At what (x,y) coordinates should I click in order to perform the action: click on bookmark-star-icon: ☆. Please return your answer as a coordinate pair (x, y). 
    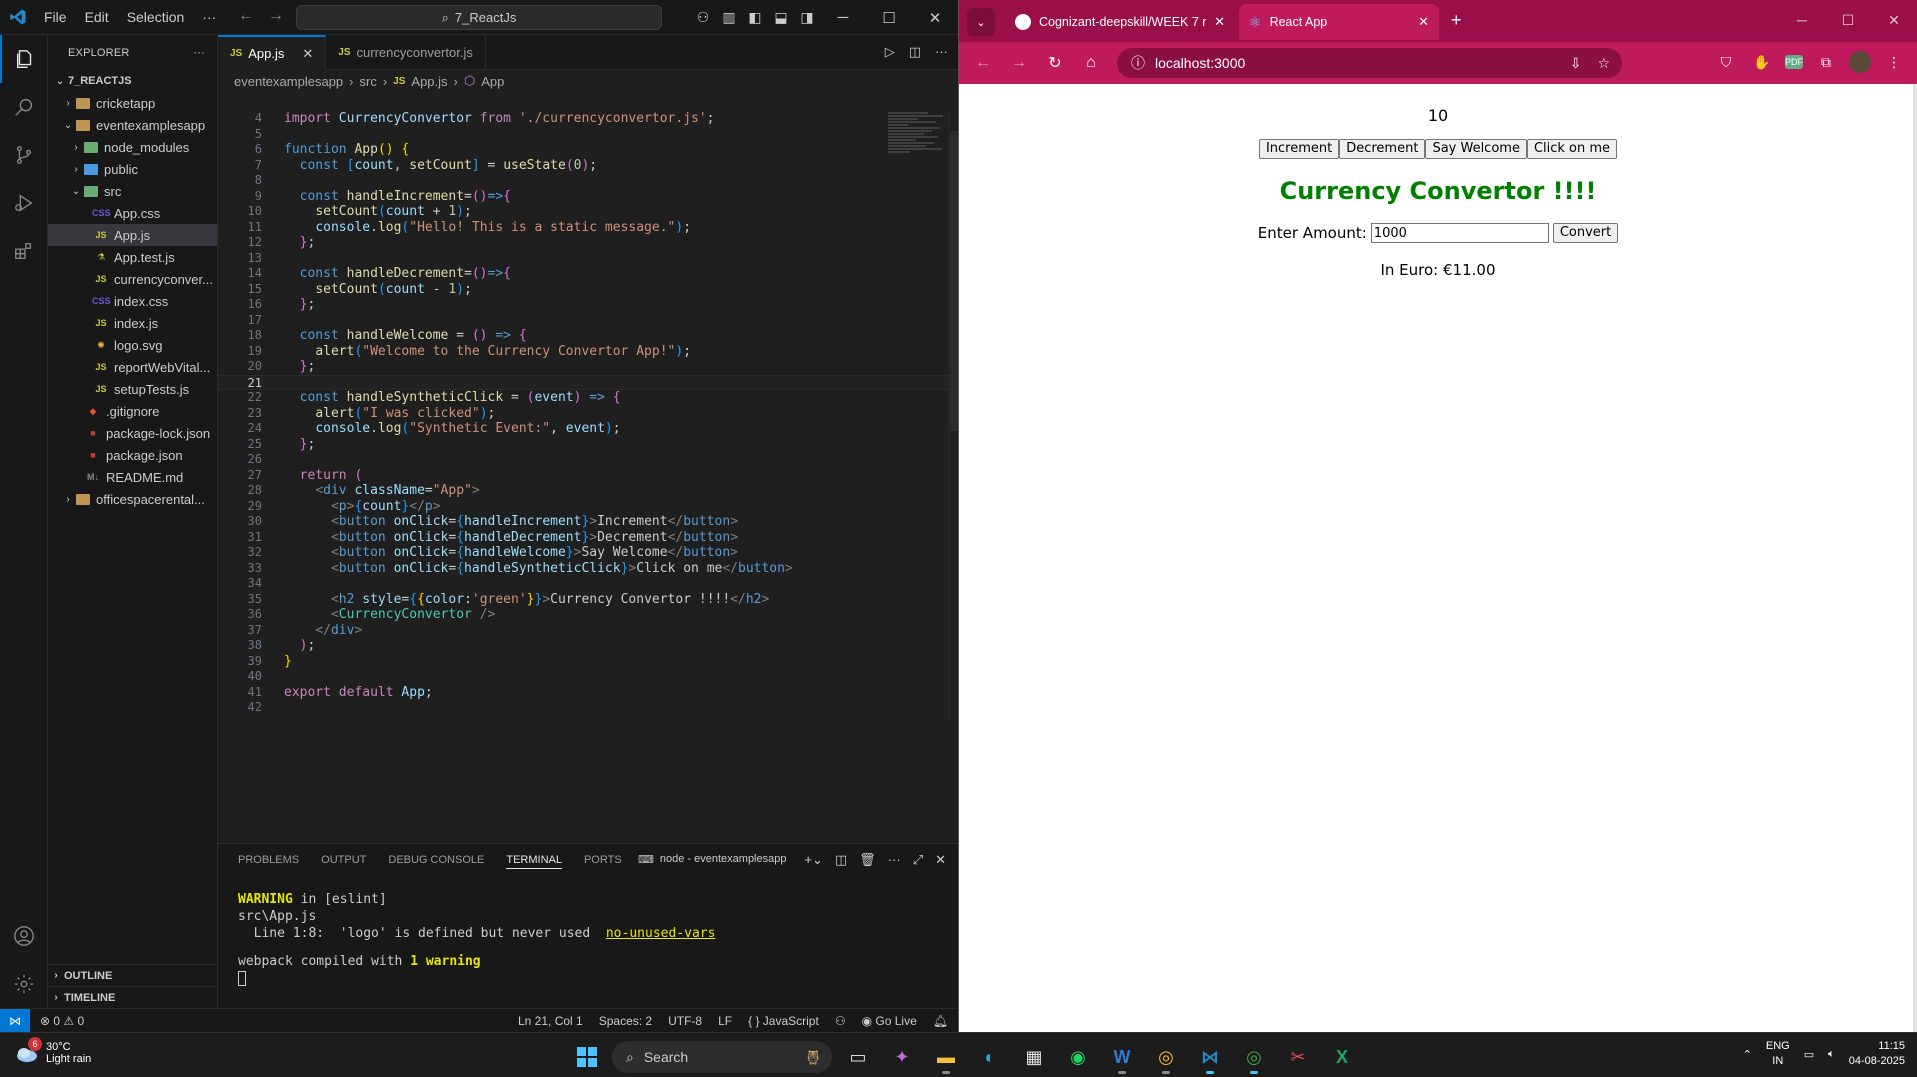
    Looking at the image, I should click on (1603, 63).